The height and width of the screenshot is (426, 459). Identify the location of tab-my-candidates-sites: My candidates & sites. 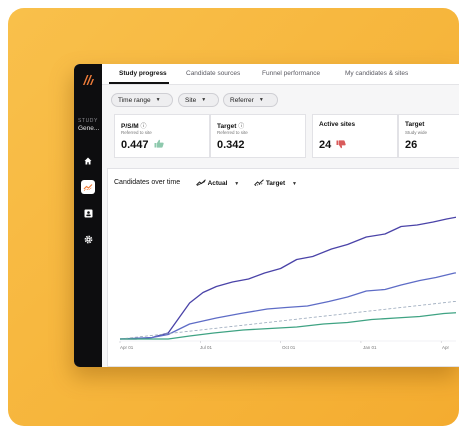
(376, 73).